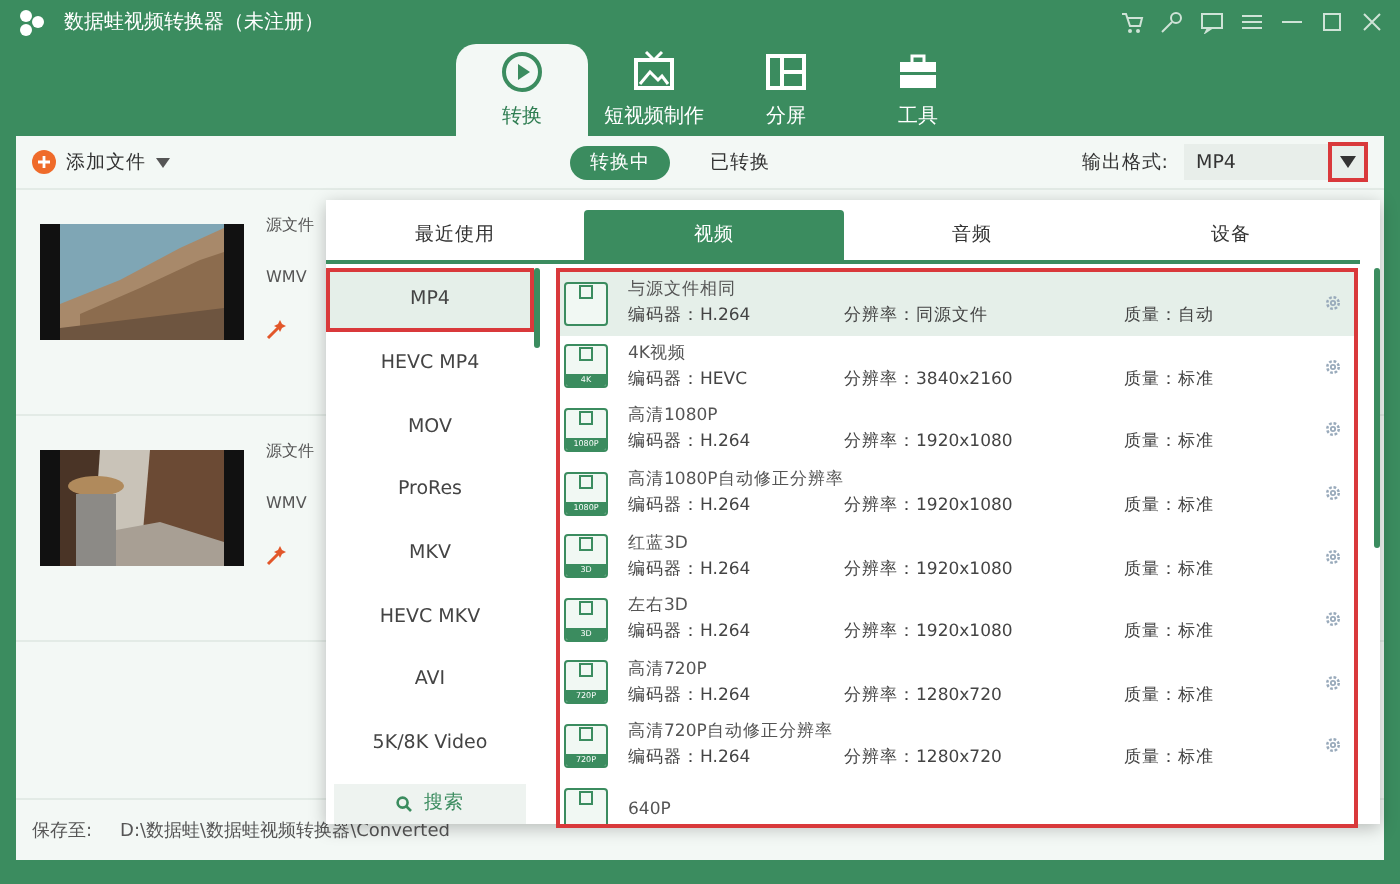 Image resolution: width=1400 pixels, height=884 pixels. I want to click on split-screen-icon, so click(786, 72).